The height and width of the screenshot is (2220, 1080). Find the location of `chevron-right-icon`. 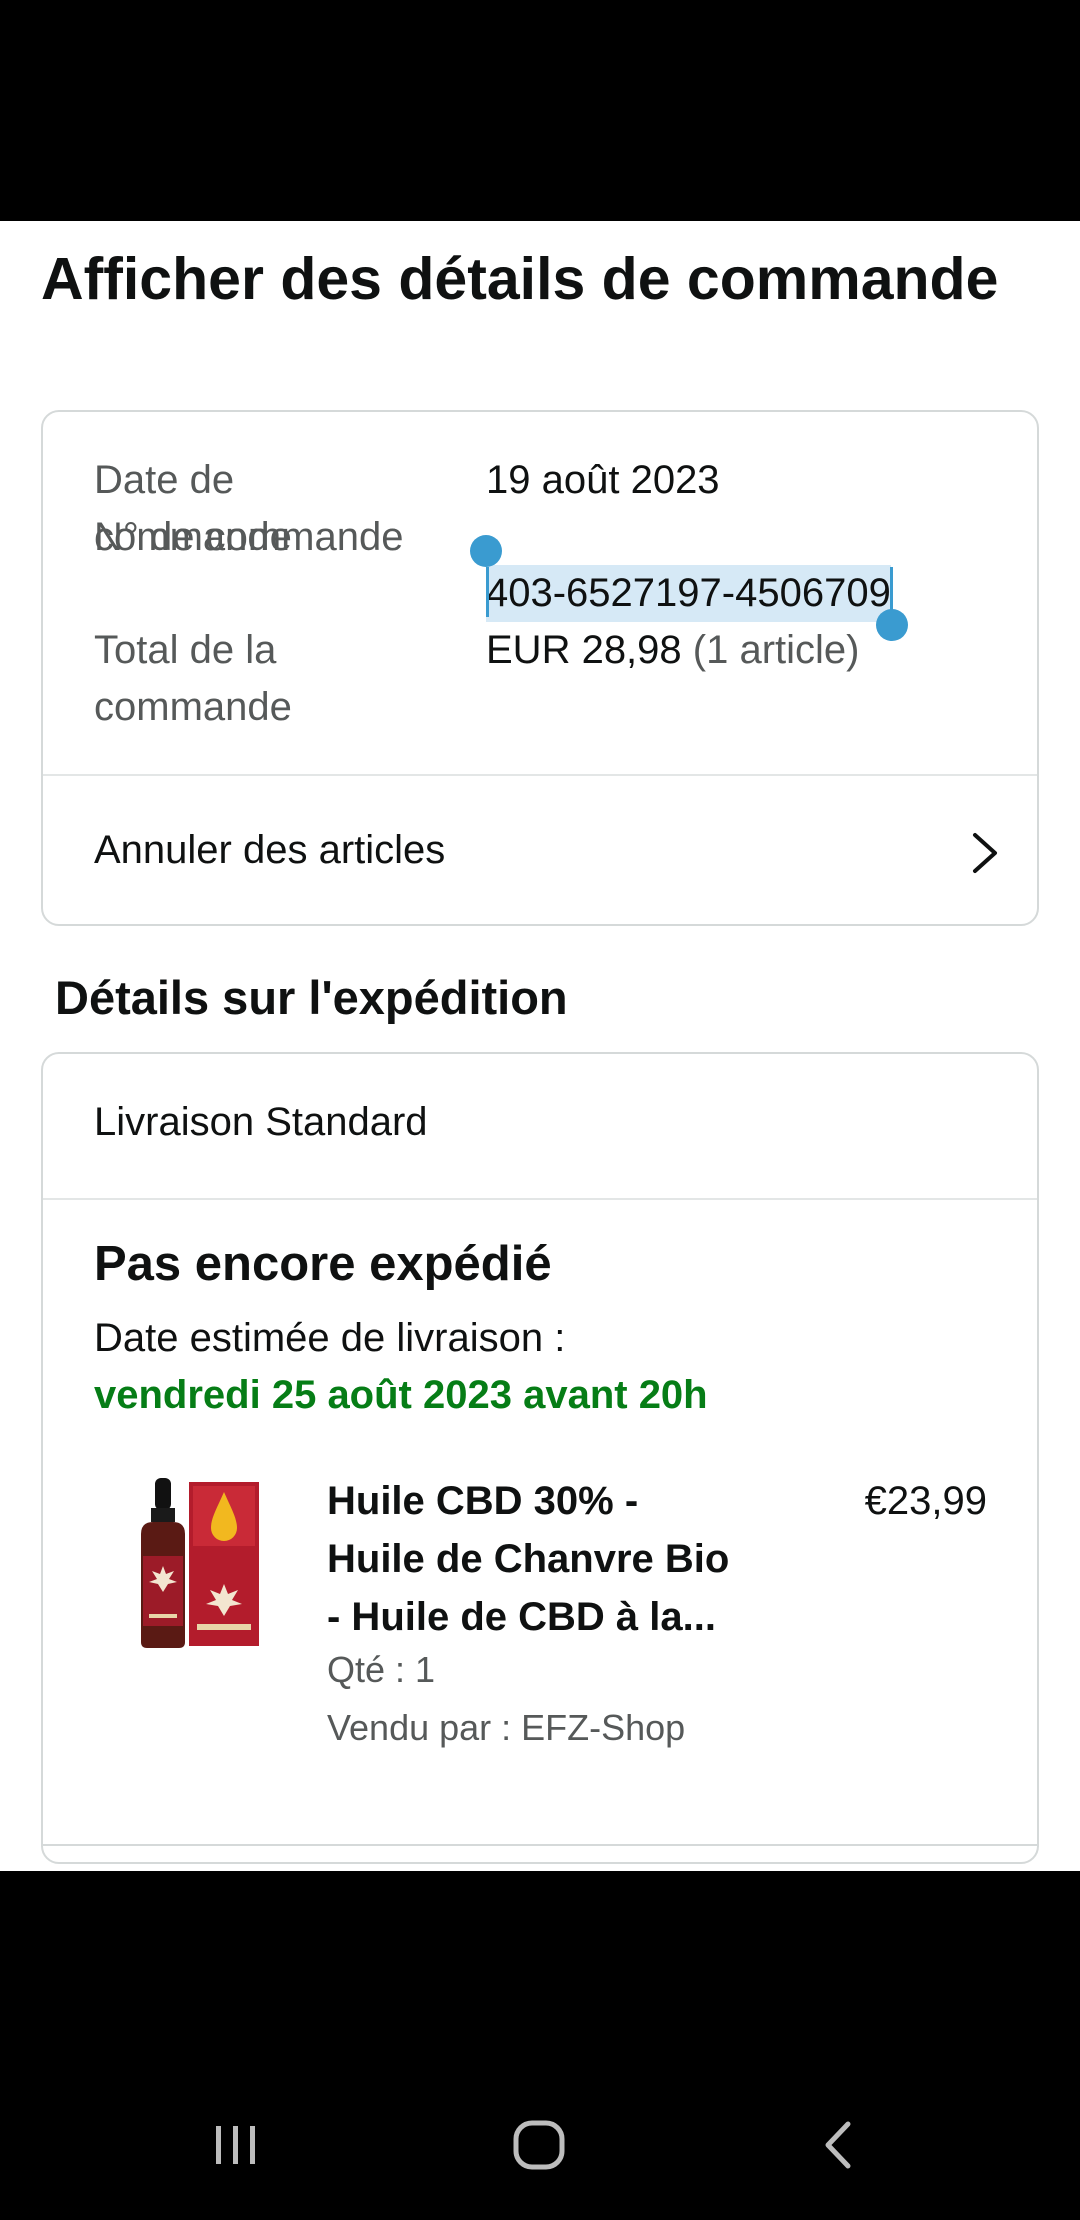

chevron-right-icon is located at coordinates (985, 853).